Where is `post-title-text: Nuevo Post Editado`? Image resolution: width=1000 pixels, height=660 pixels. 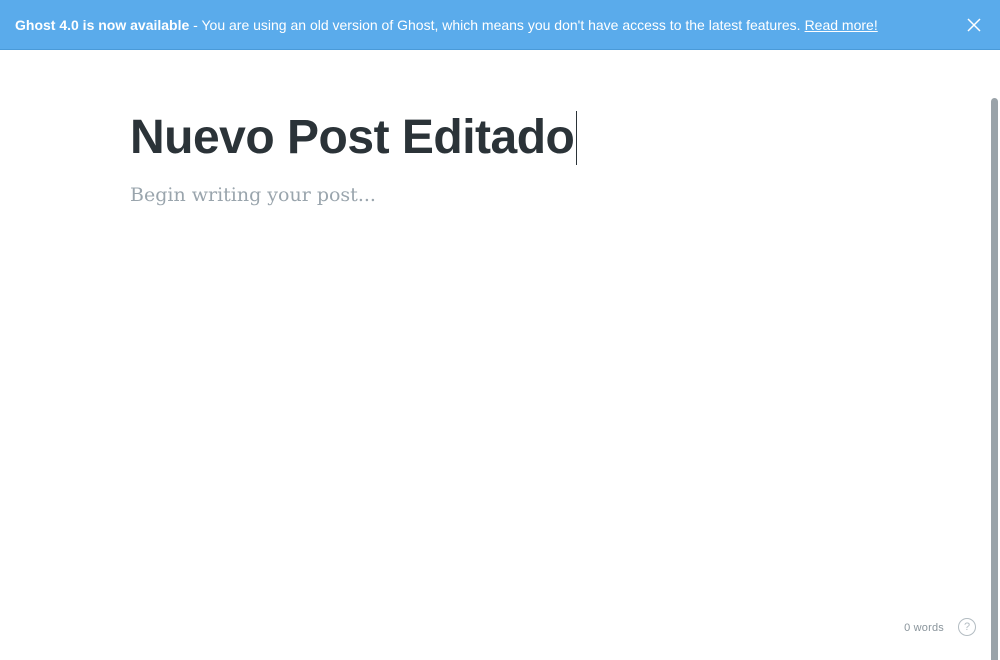 post-title-text: Nuevo Post Editado is located at coordinates (352, 137).